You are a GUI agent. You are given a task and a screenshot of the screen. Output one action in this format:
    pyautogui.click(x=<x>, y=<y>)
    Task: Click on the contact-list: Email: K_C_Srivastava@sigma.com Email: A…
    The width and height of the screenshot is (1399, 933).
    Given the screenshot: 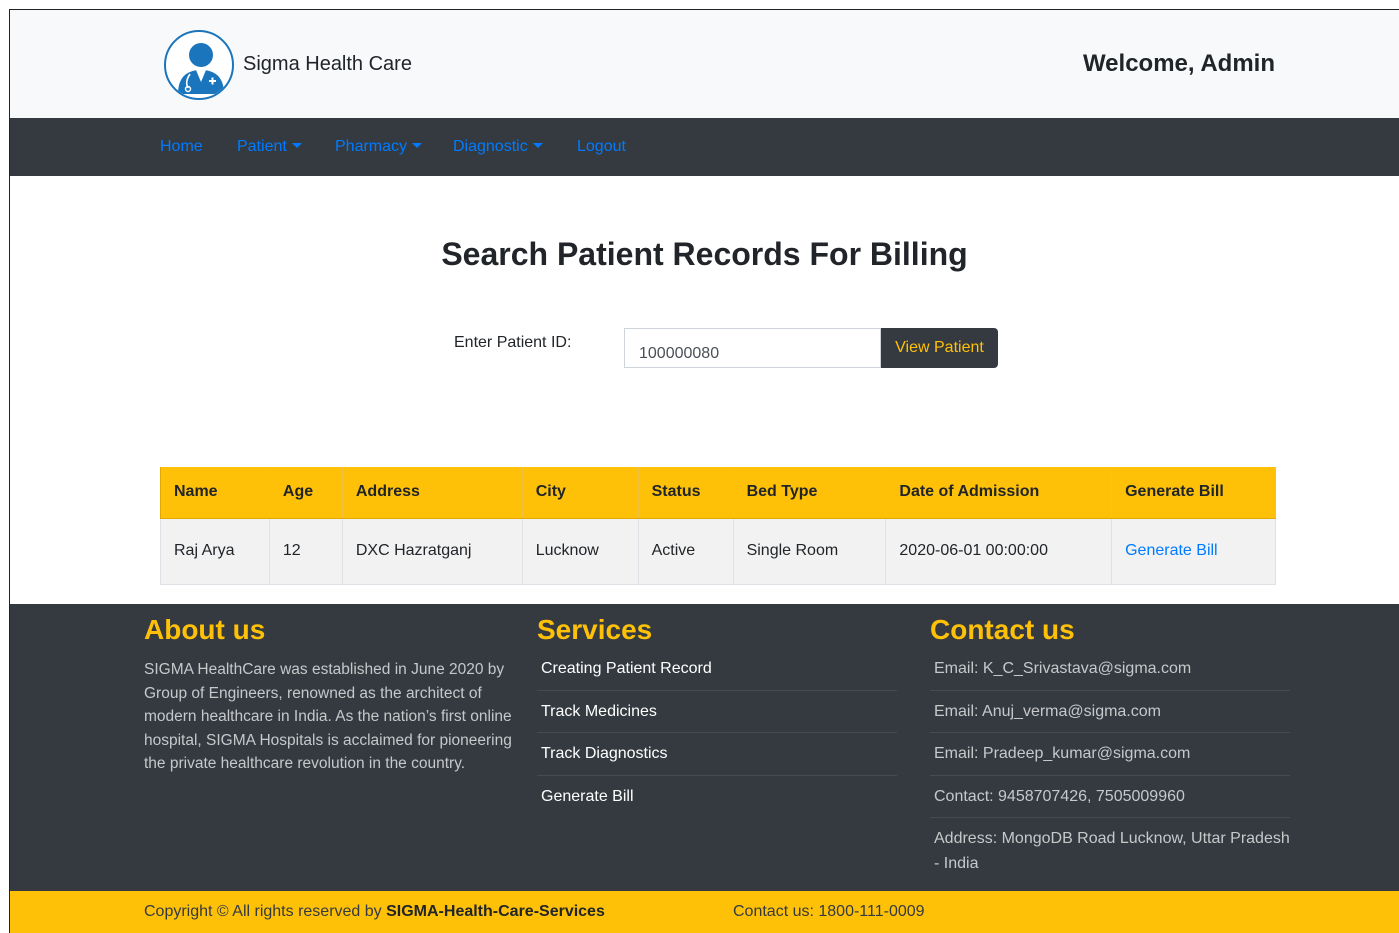 What is the action you would take?
    pyautogui.click(x=1110, y=762)
    